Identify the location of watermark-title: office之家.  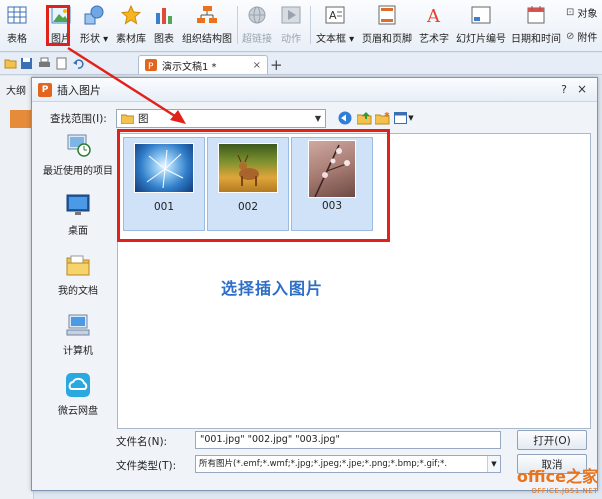
(557, 476).